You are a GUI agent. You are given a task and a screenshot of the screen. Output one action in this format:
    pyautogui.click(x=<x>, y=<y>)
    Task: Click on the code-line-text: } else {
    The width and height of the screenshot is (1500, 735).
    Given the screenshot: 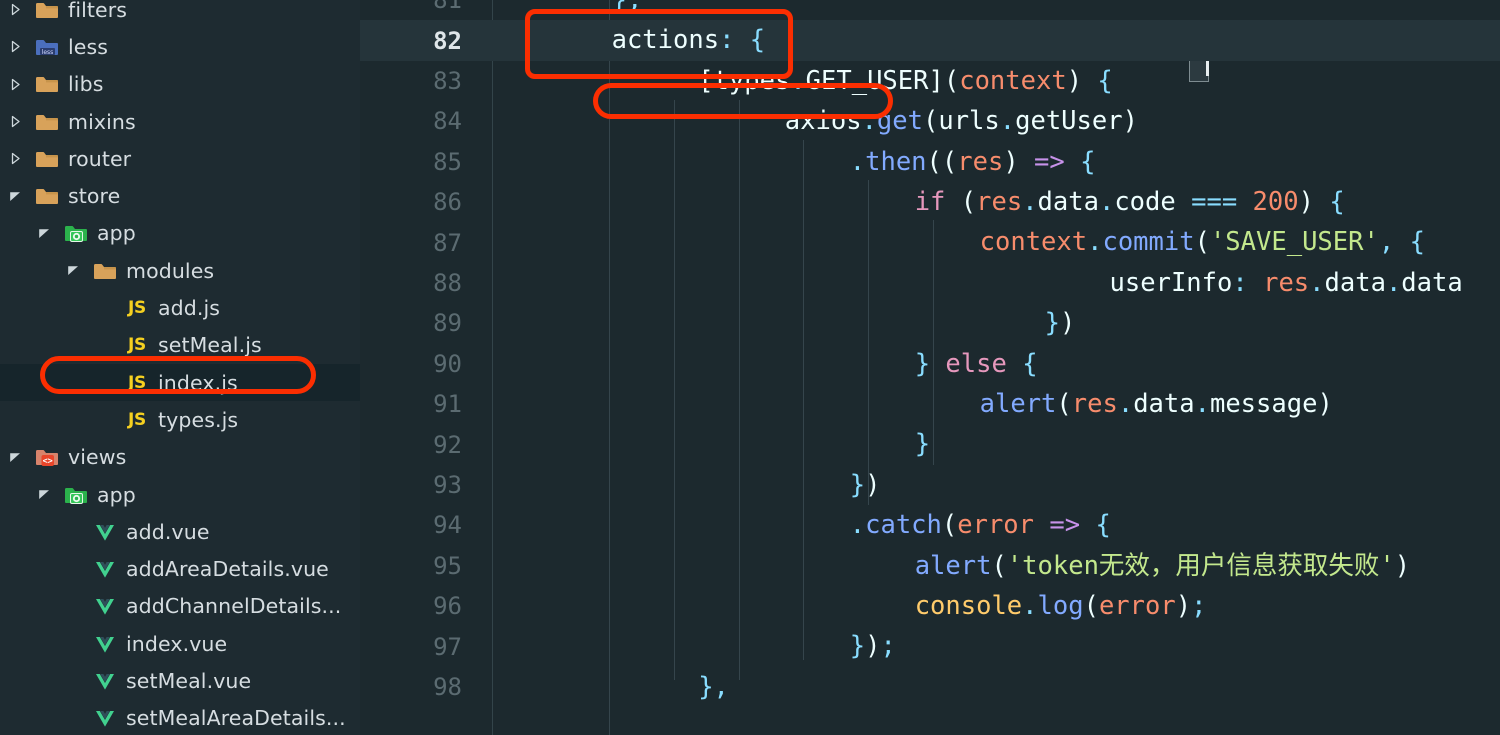 What is the action you would take?
    pyautogui.click(x=976, y=363)
    